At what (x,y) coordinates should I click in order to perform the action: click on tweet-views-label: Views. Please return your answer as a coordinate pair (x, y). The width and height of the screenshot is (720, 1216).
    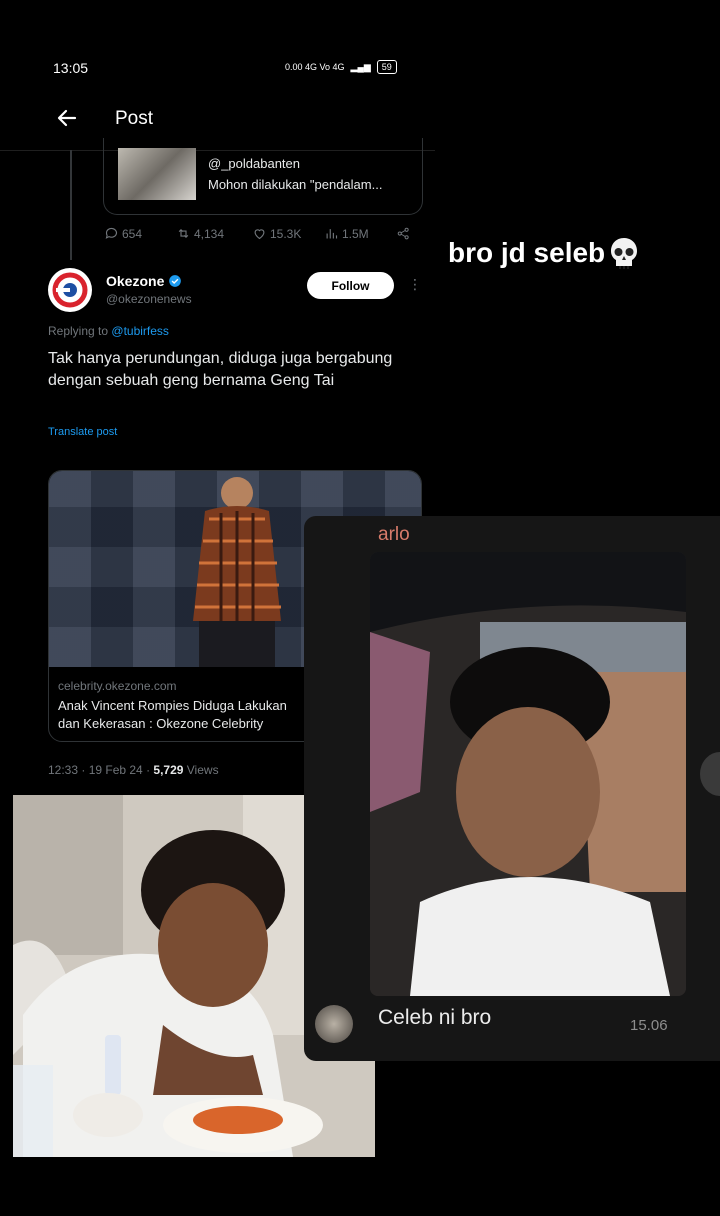
    Looking at the image, I should click on (201, 770).